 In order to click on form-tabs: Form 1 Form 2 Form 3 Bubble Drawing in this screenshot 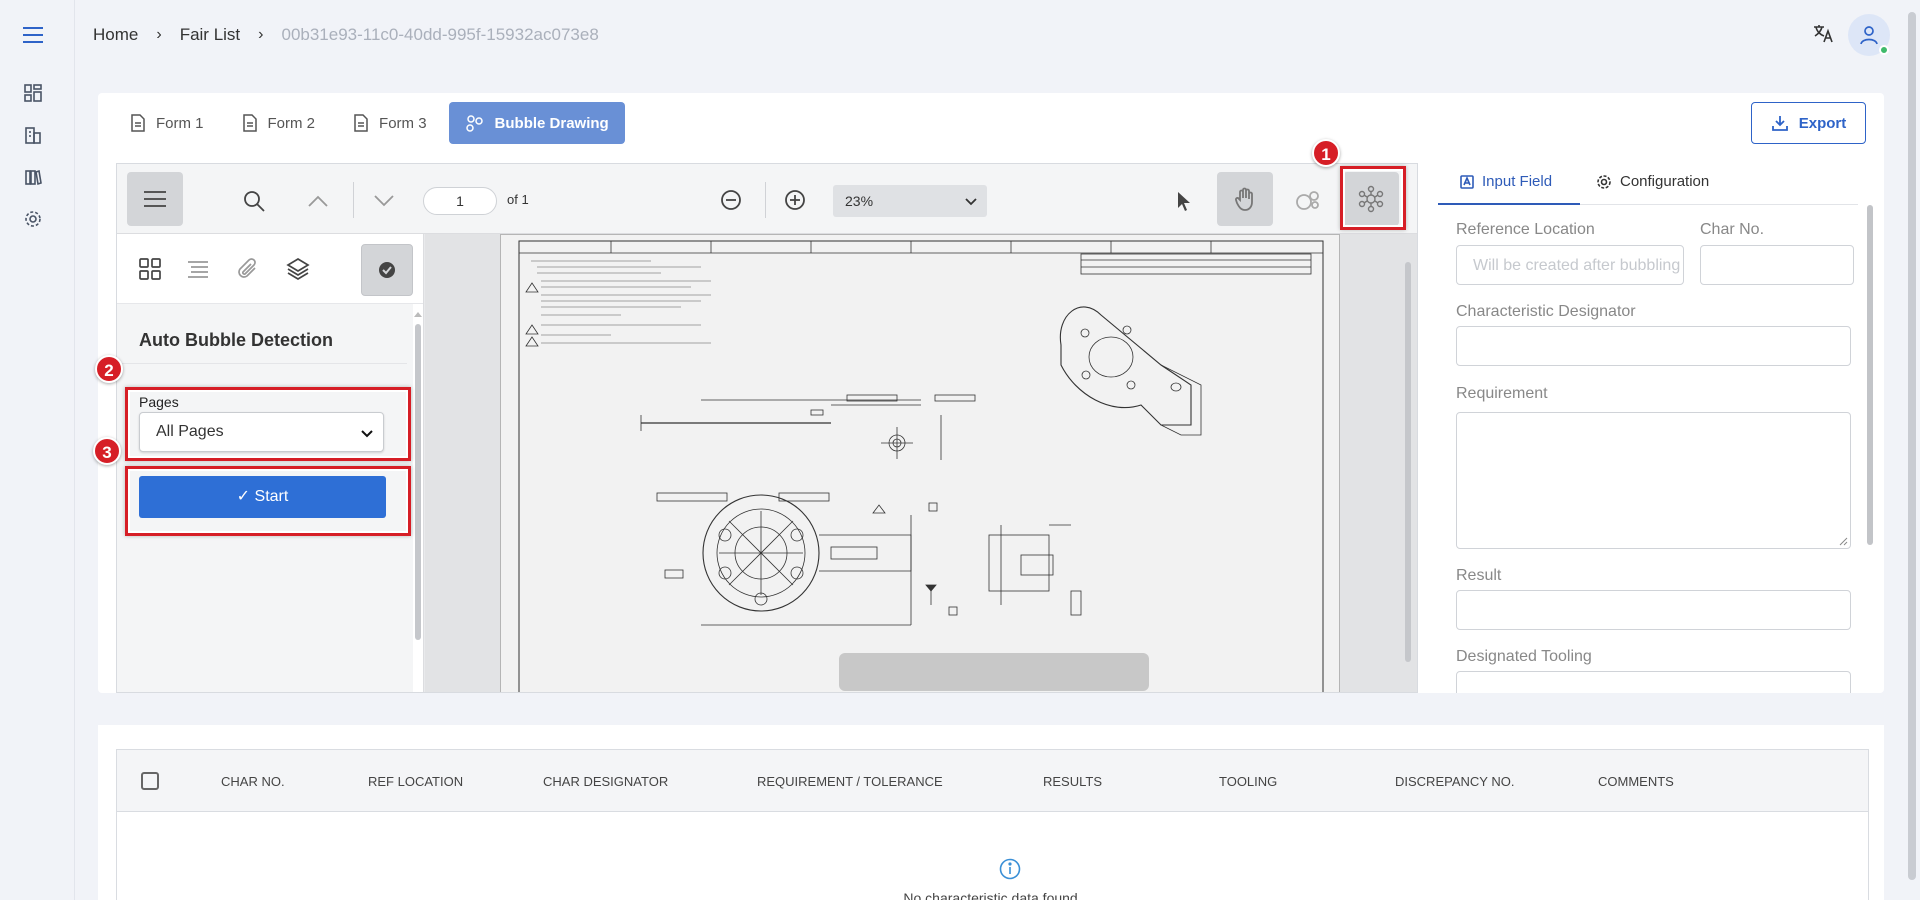, I will do `click(369, 123)`.